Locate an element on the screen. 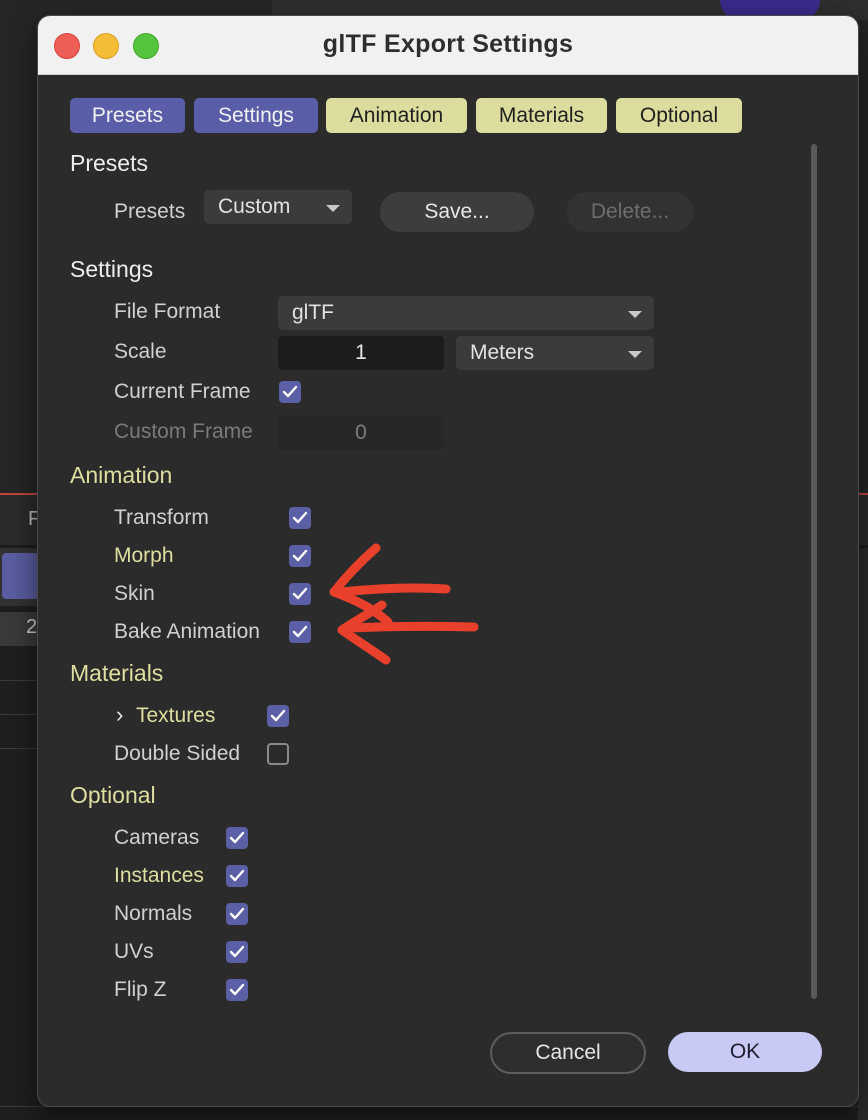 This screenshot has height=1120, width=868. bake-animation-checkbox is located at coordinates (300, 632).